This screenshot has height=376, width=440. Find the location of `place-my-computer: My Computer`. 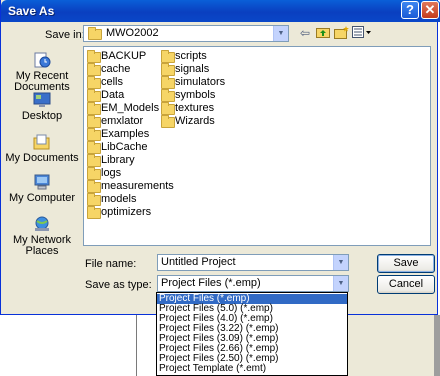

place-my-computer: My Computer is located at coordinates (42, 189).